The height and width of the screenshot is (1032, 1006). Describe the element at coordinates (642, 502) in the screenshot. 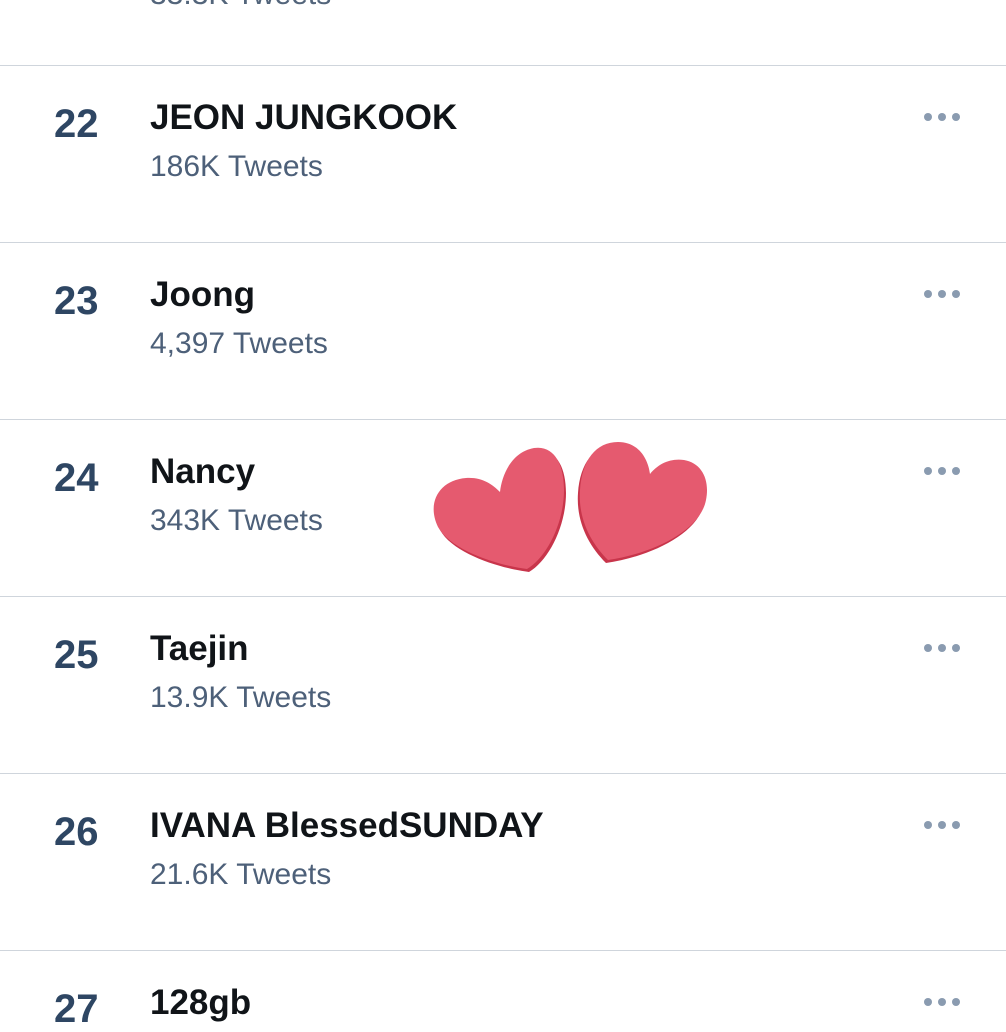

I see `heart-right-icon` at that location.